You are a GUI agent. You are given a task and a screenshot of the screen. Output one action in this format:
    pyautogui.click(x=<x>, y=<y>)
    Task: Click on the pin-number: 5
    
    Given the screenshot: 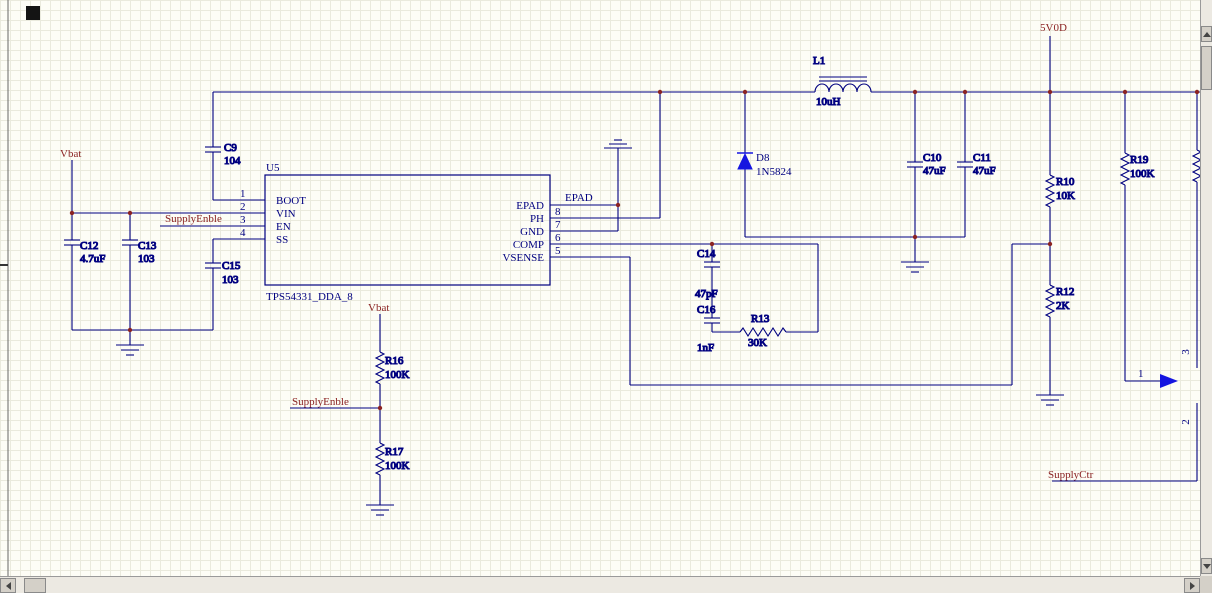 What is the action you would take?
    pyautogui.click(x=558, y=251)
    